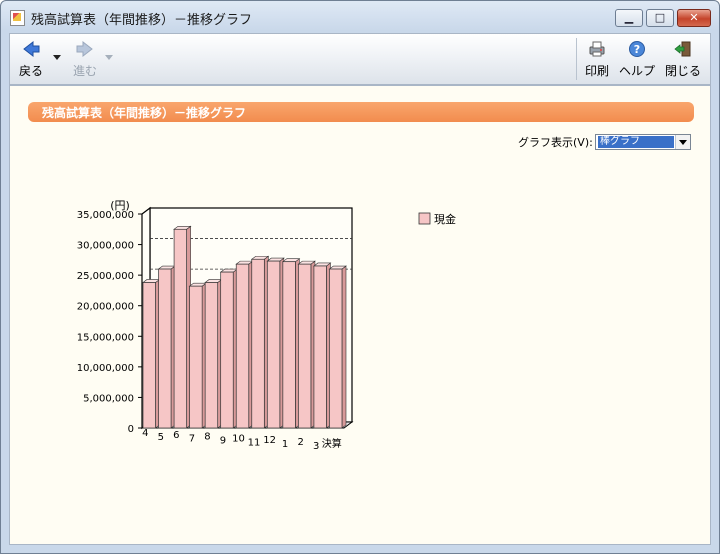  What do you see at coordinates (597, 49) in the screenshot?
I see `printer-icon` at bounding box center [597, 49].